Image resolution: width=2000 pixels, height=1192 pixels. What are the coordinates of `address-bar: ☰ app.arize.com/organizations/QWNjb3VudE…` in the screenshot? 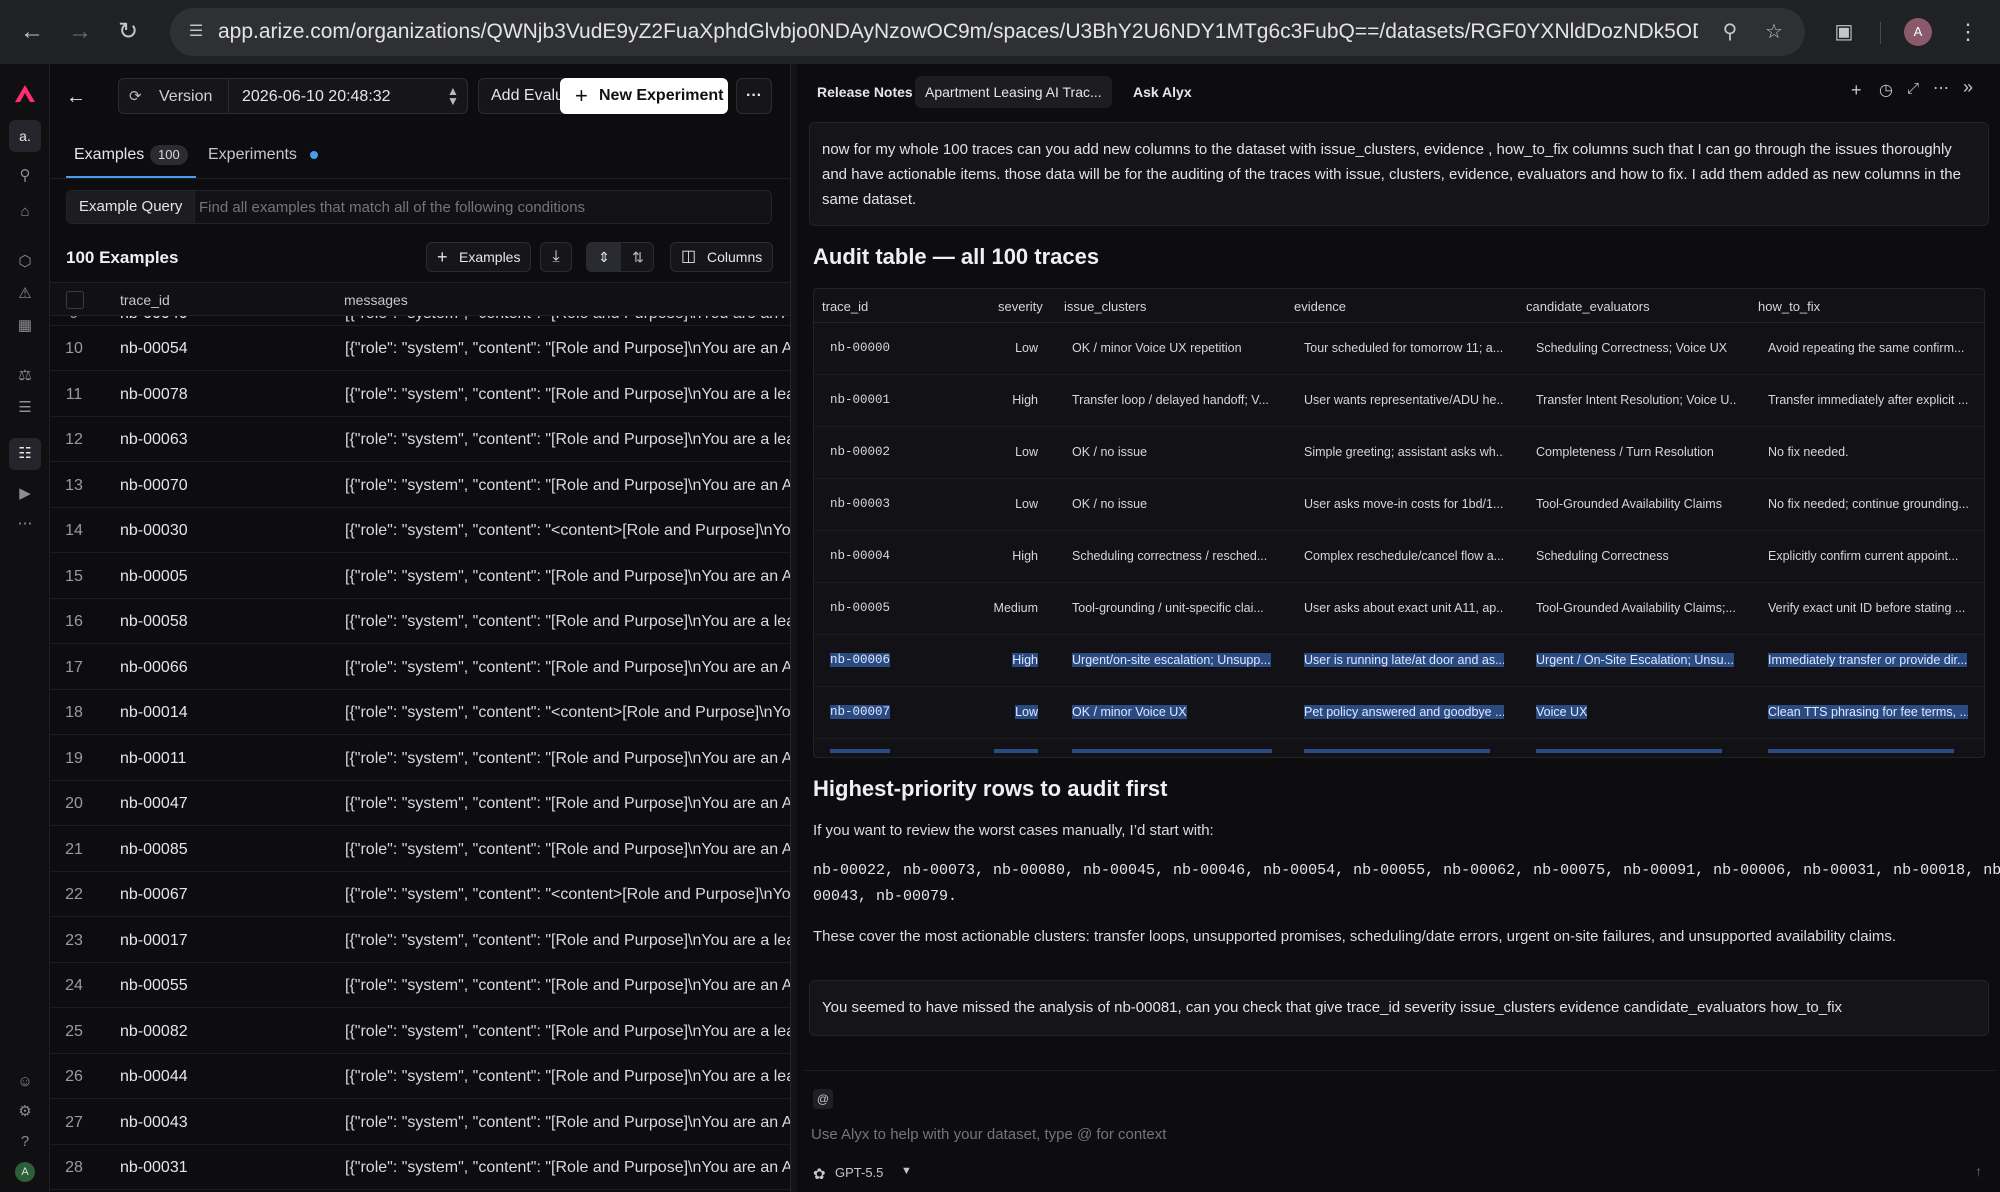 It's located at (987, 32).